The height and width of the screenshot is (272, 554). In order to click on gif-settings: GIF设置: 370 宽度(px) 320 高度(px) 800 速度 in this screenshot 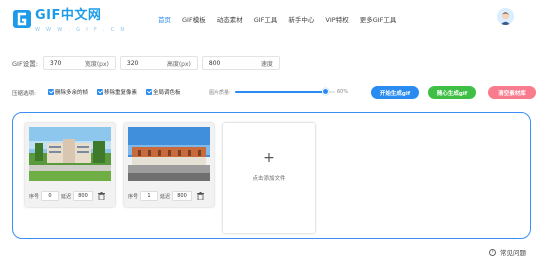, I will do `click(148, 63)`.